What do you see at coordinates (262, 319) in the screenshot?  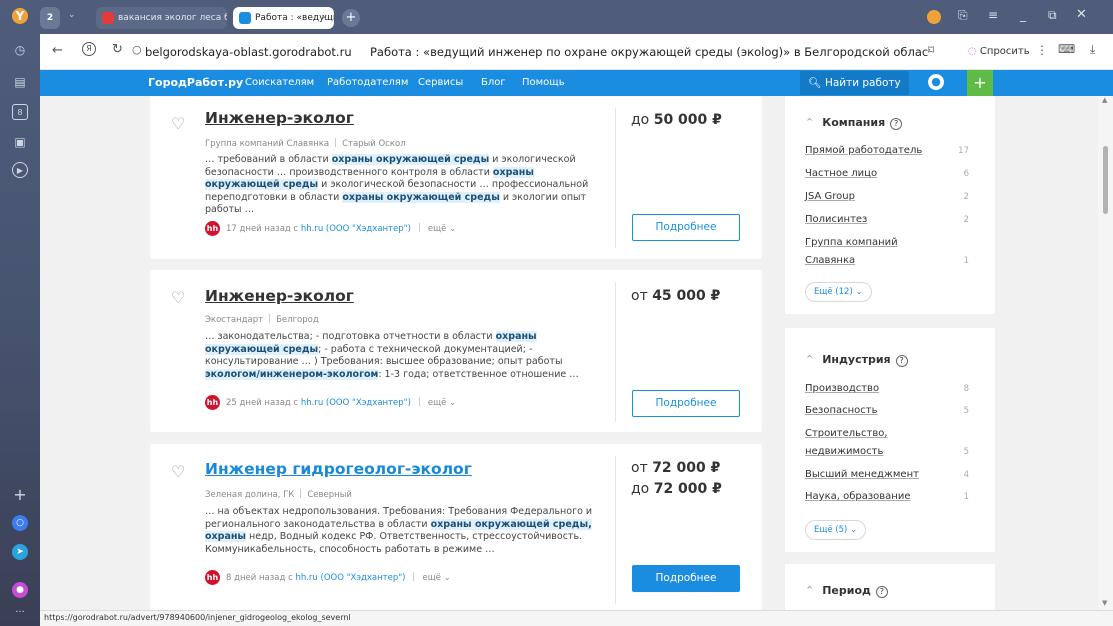 I see `job-company-line: Экостандарт Белгород` at bounding box center [262, 319].